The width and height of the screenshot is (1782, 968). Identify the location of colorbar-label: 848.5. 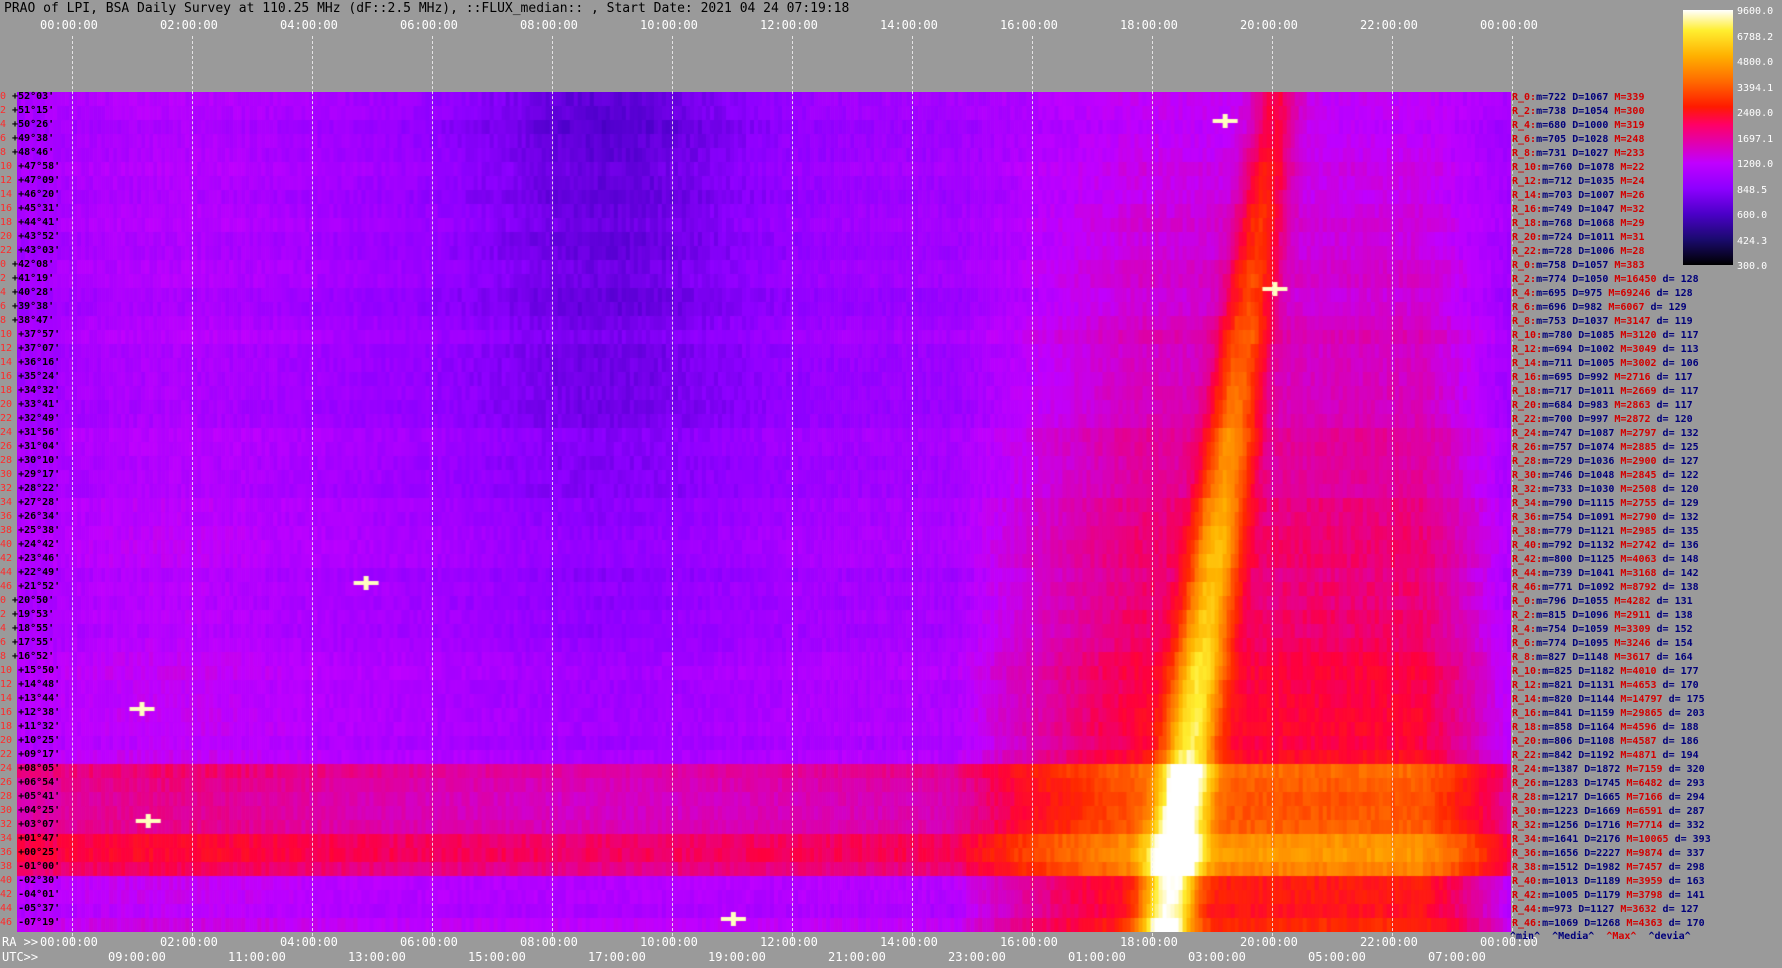
(1752, 190).